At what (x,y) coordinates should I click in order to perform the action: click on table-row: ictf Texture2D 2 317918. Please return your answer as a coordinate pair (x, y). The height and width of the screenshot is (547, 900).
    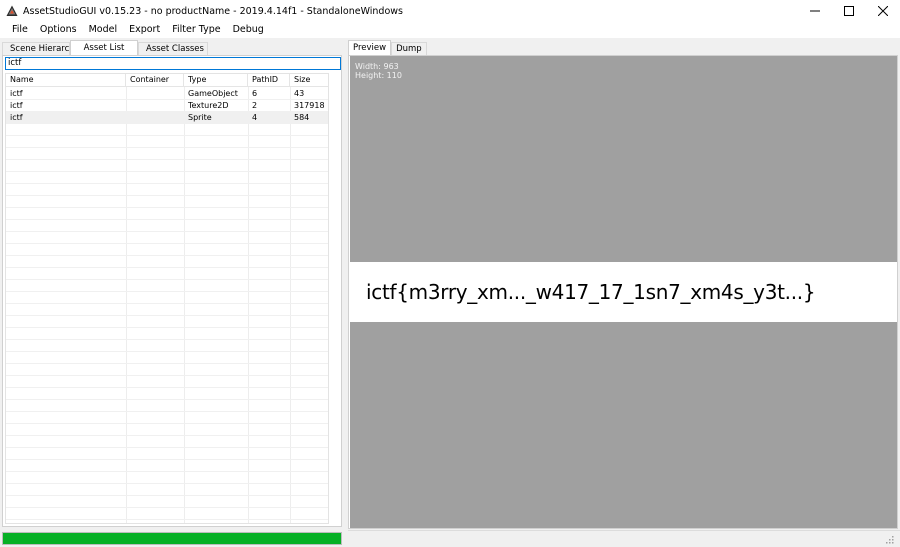
    Looking at the image, I should click on (167, 106).